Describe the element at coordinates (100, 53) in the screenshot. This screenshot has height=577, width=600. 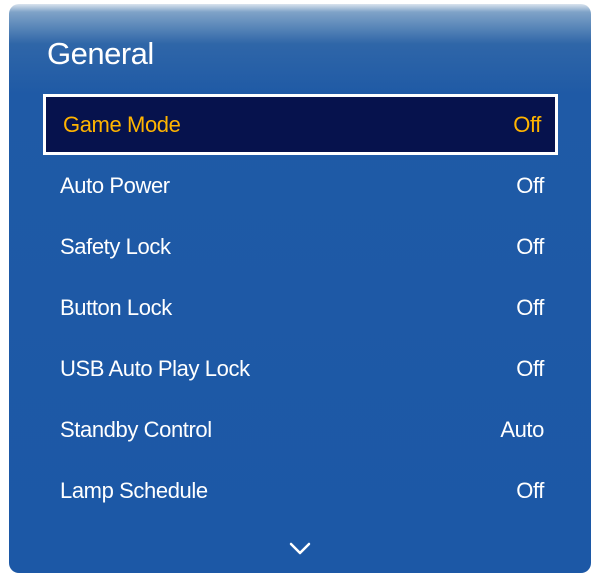
I see `panel-title: General` at that location.